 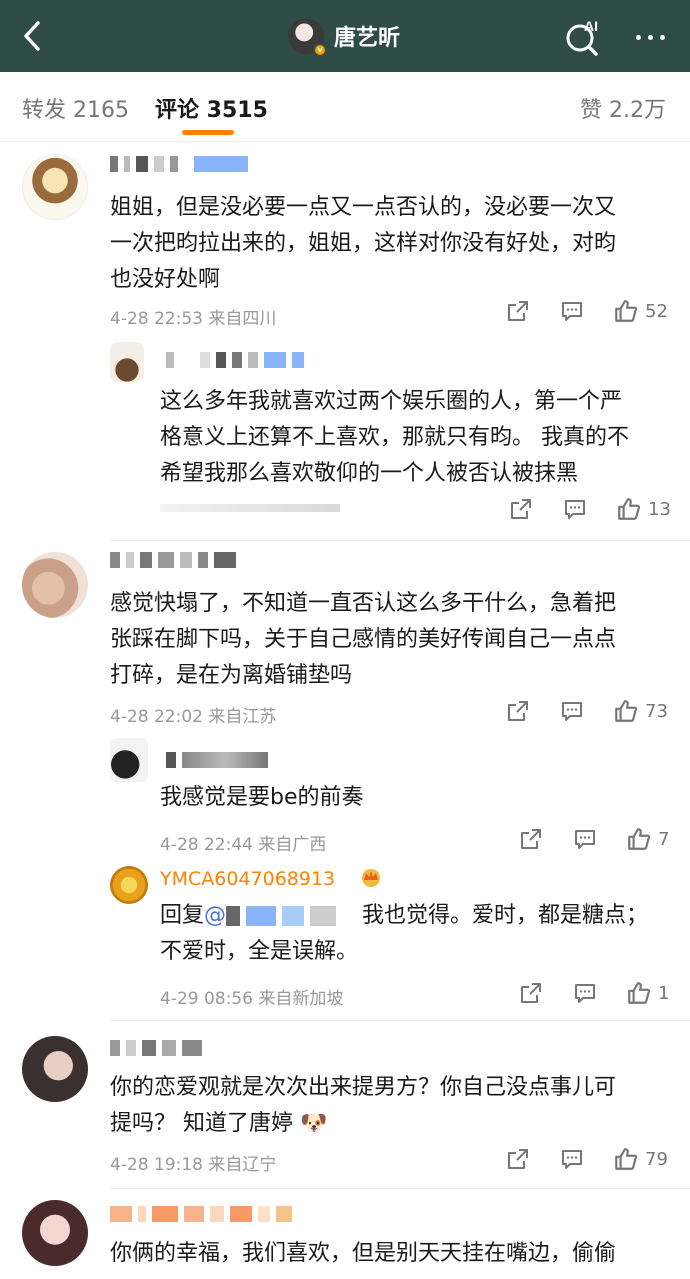 What do you see at coordinates (656, 711) in the screenshot?
I see `like-count: 73` at bounding box center [656, 711].